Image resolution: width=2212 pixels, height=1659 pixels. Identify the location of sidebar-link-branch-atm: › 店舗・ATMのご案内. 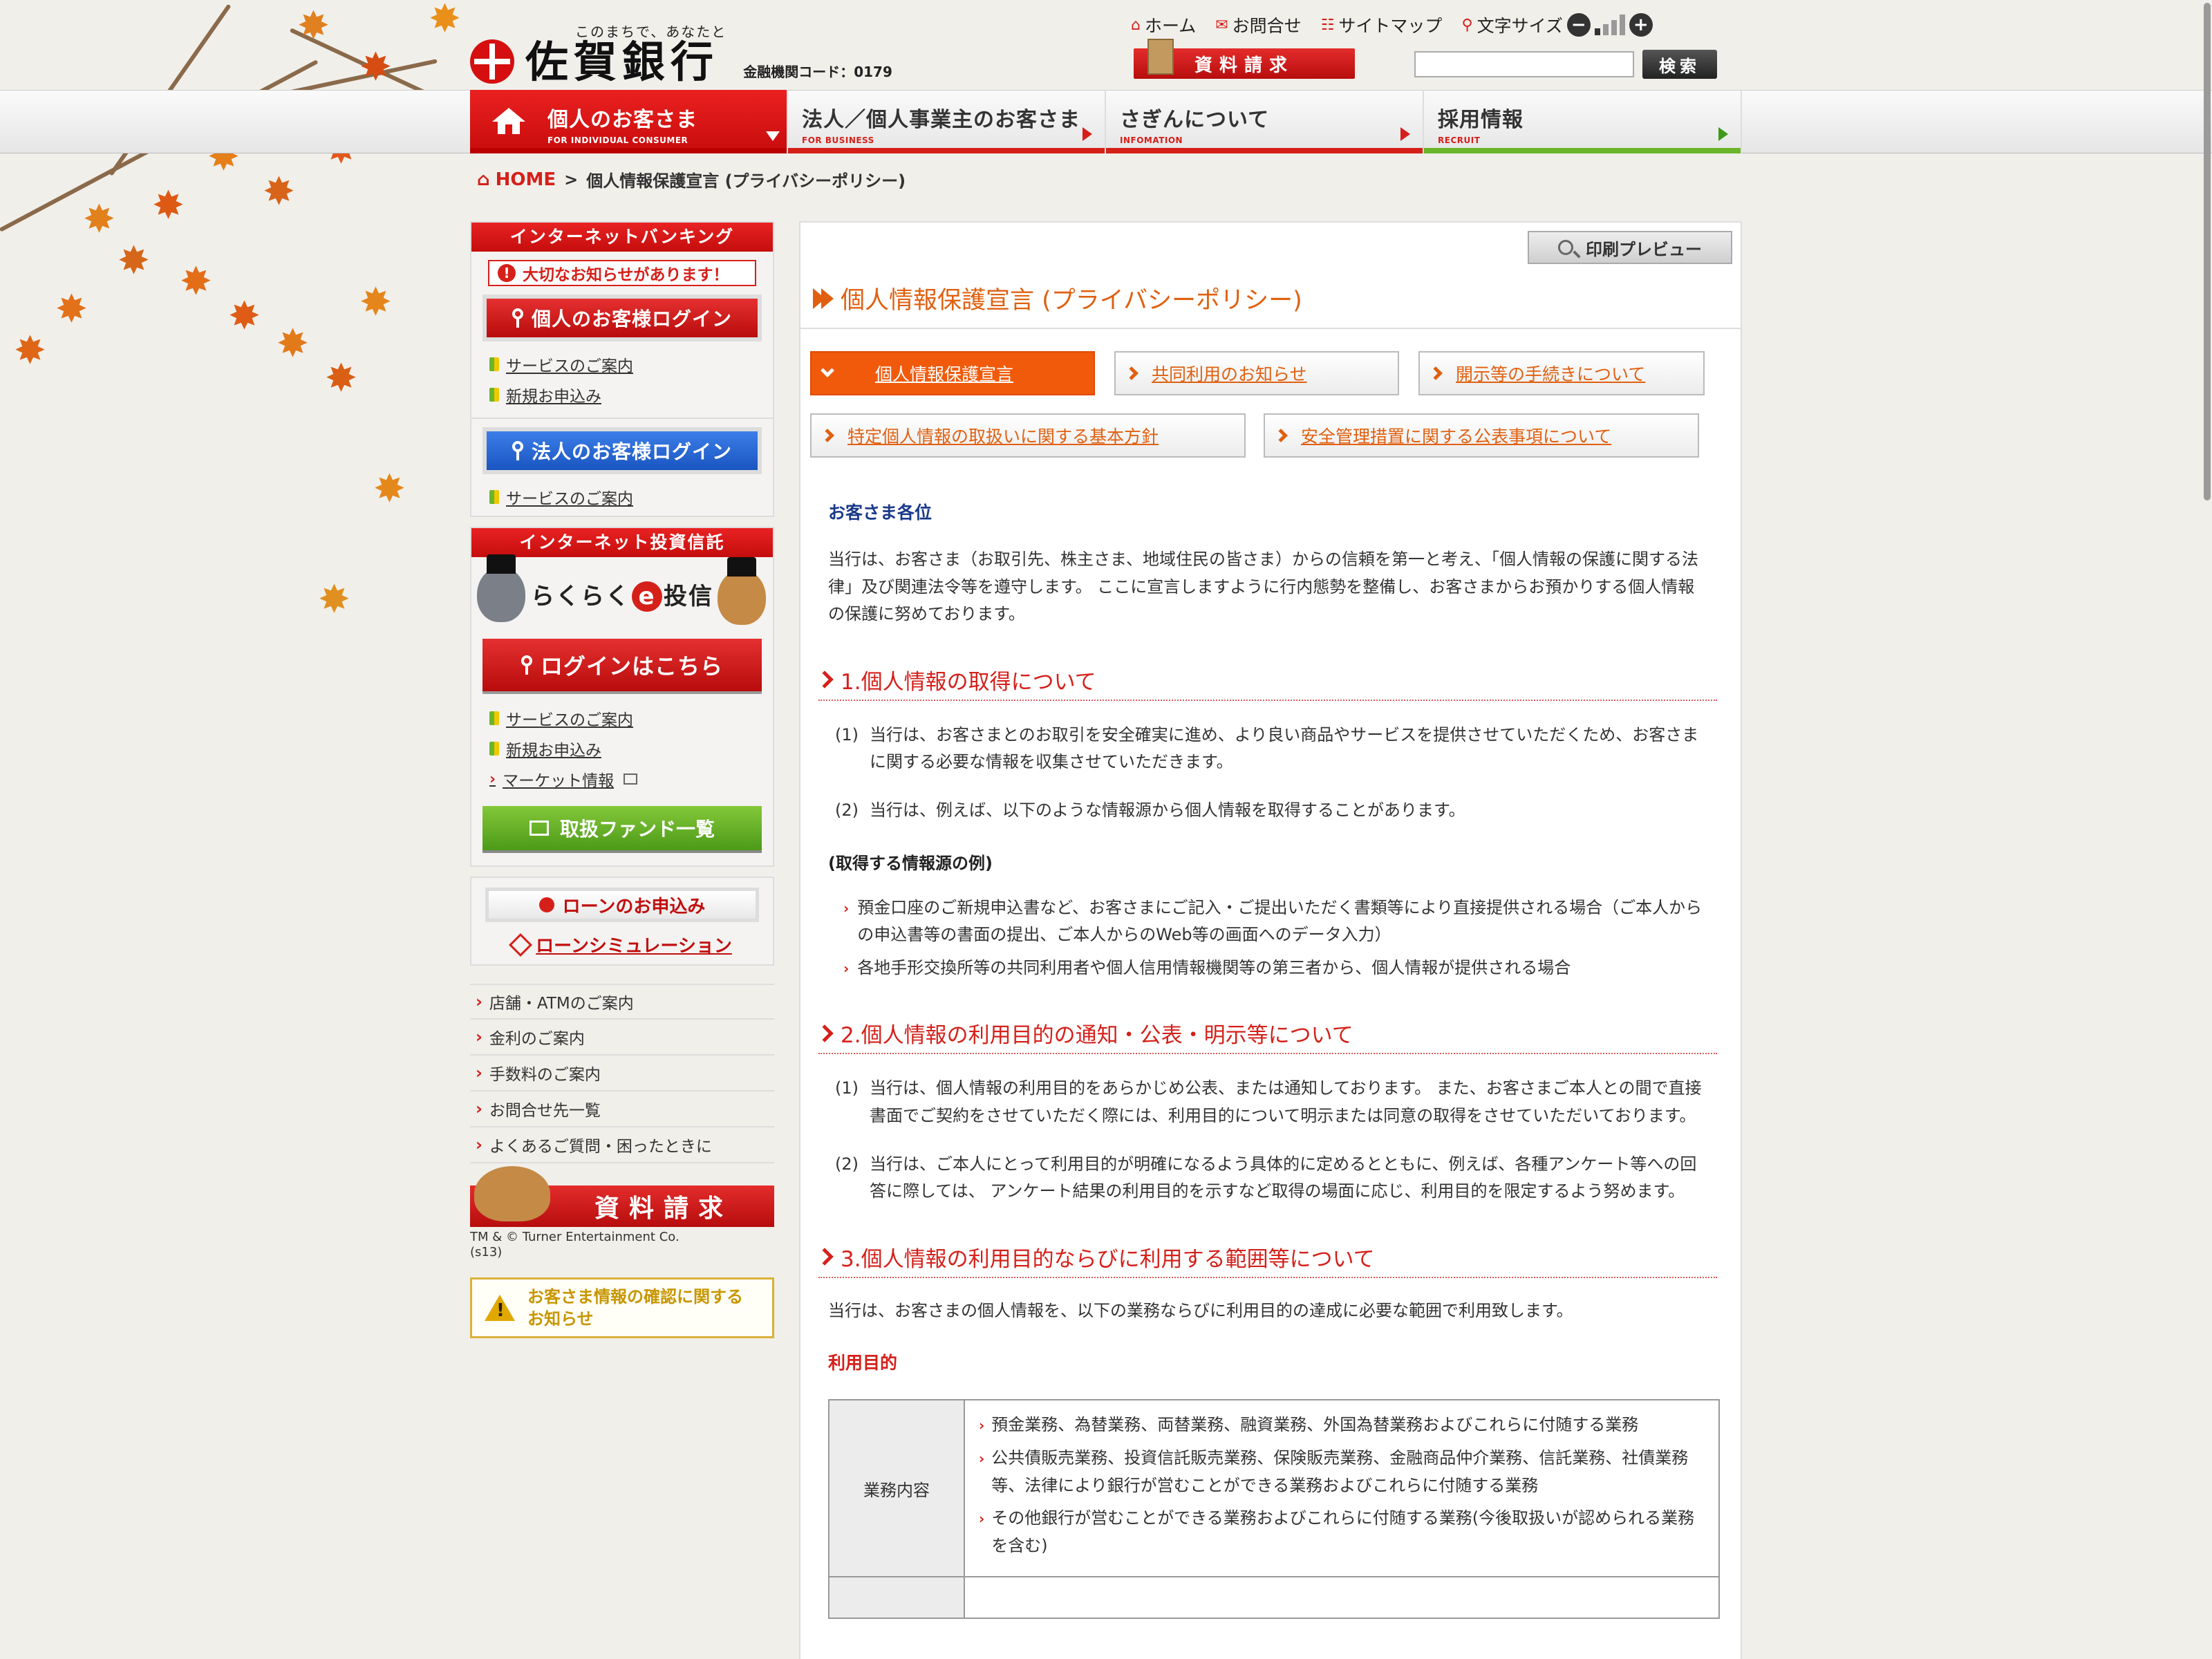
(622, 1002).